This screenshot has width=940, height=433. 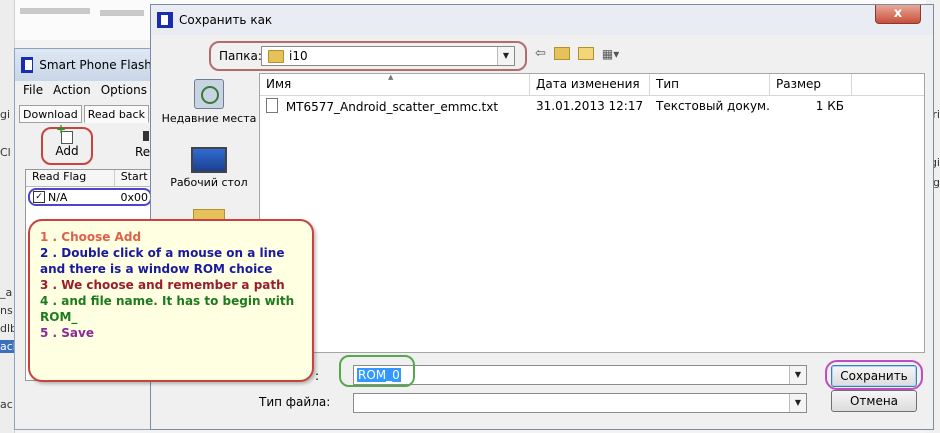 I want to click on remove-button: Re, so click(x=142, y=152).